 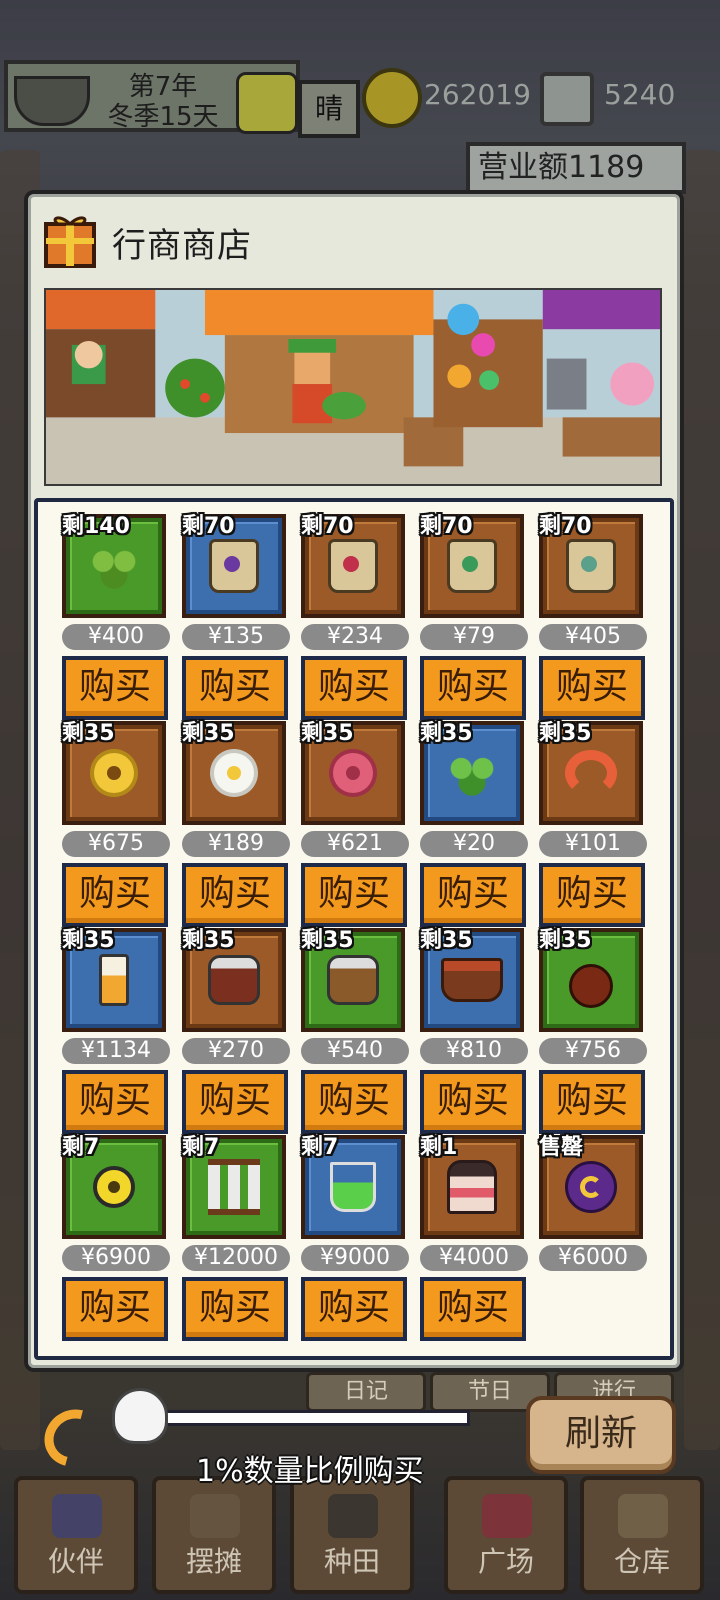 What do you see at coordinates (392, 98) in the screenshot?
I see `coin-icon` at bounding box center [392, 98].